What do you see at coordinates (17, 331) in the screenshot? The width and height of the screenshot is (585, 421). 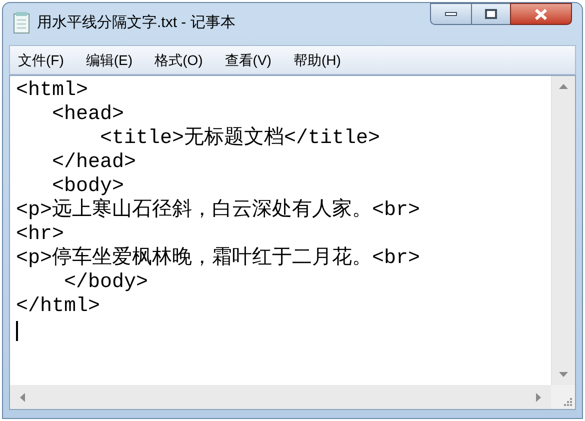 I see `text-cursor` at bounding box center [17, 331].